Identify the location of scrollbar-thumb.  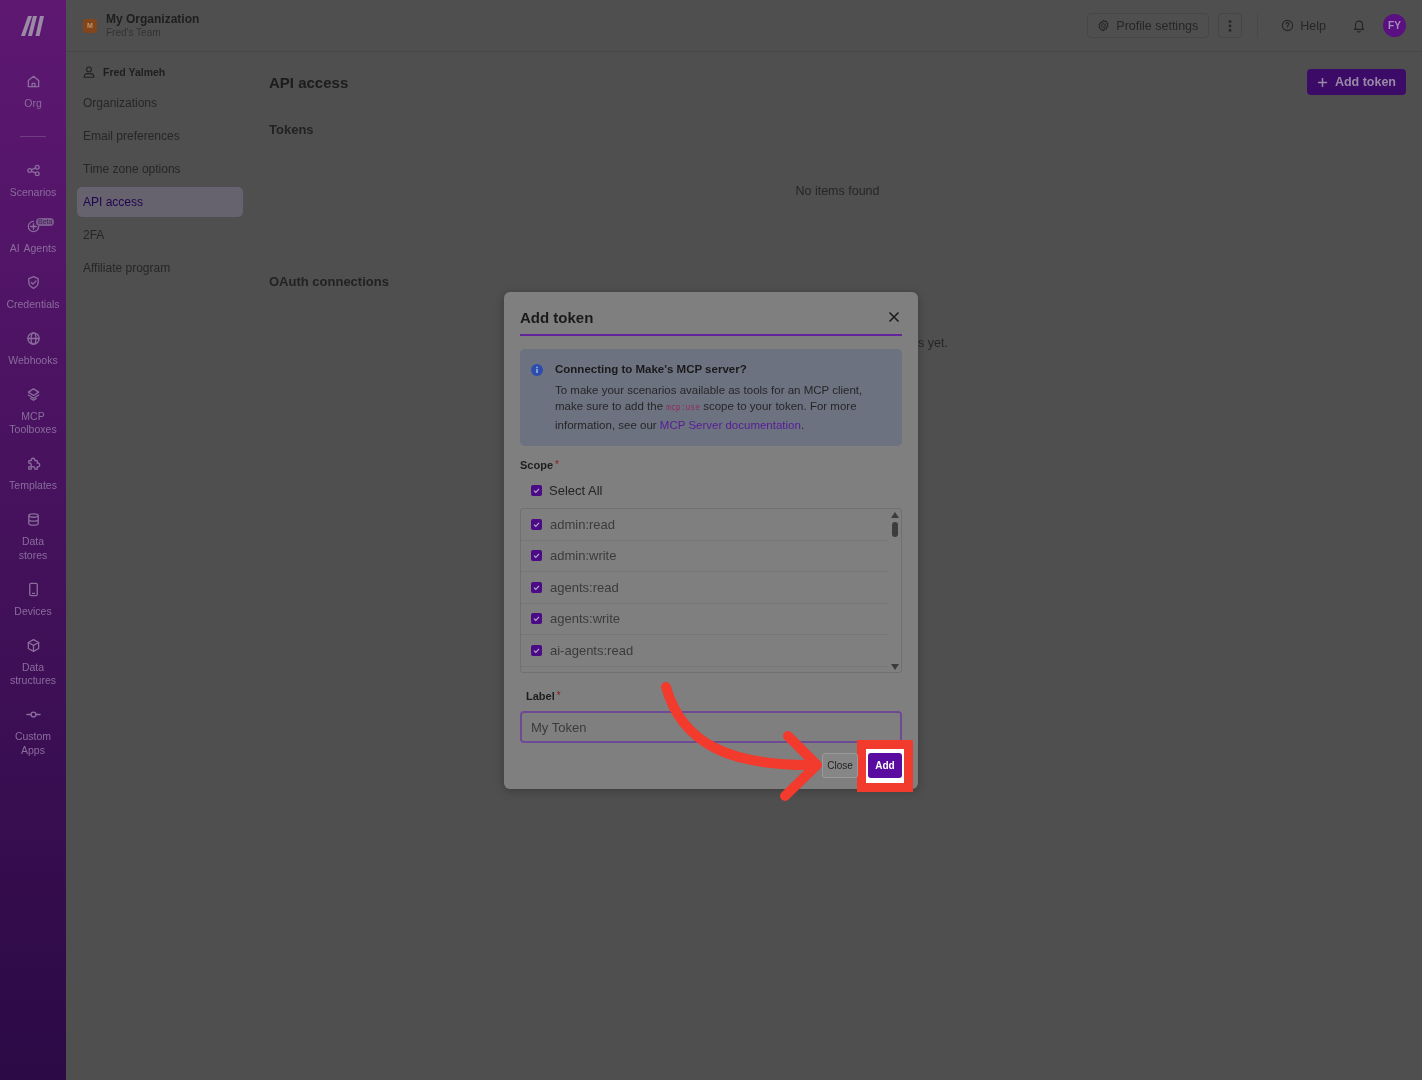
(894, 529).